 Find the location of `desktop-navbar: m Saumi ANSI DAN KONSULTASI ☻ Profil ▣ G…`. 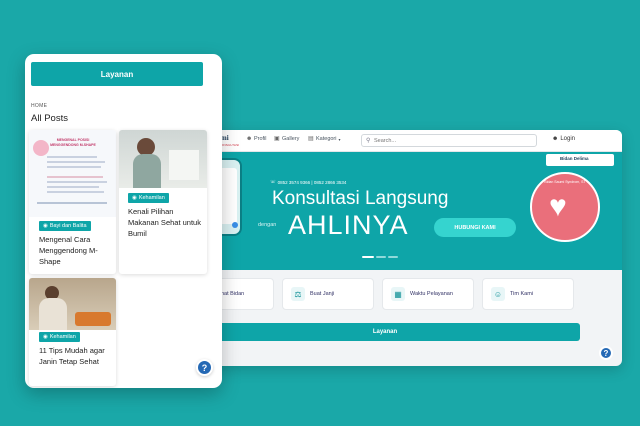

desktop-navbar: m Saumi ANSI DAN KONSULTASI ☻ Profil ▣ G… is located at coordinates (406, 141).